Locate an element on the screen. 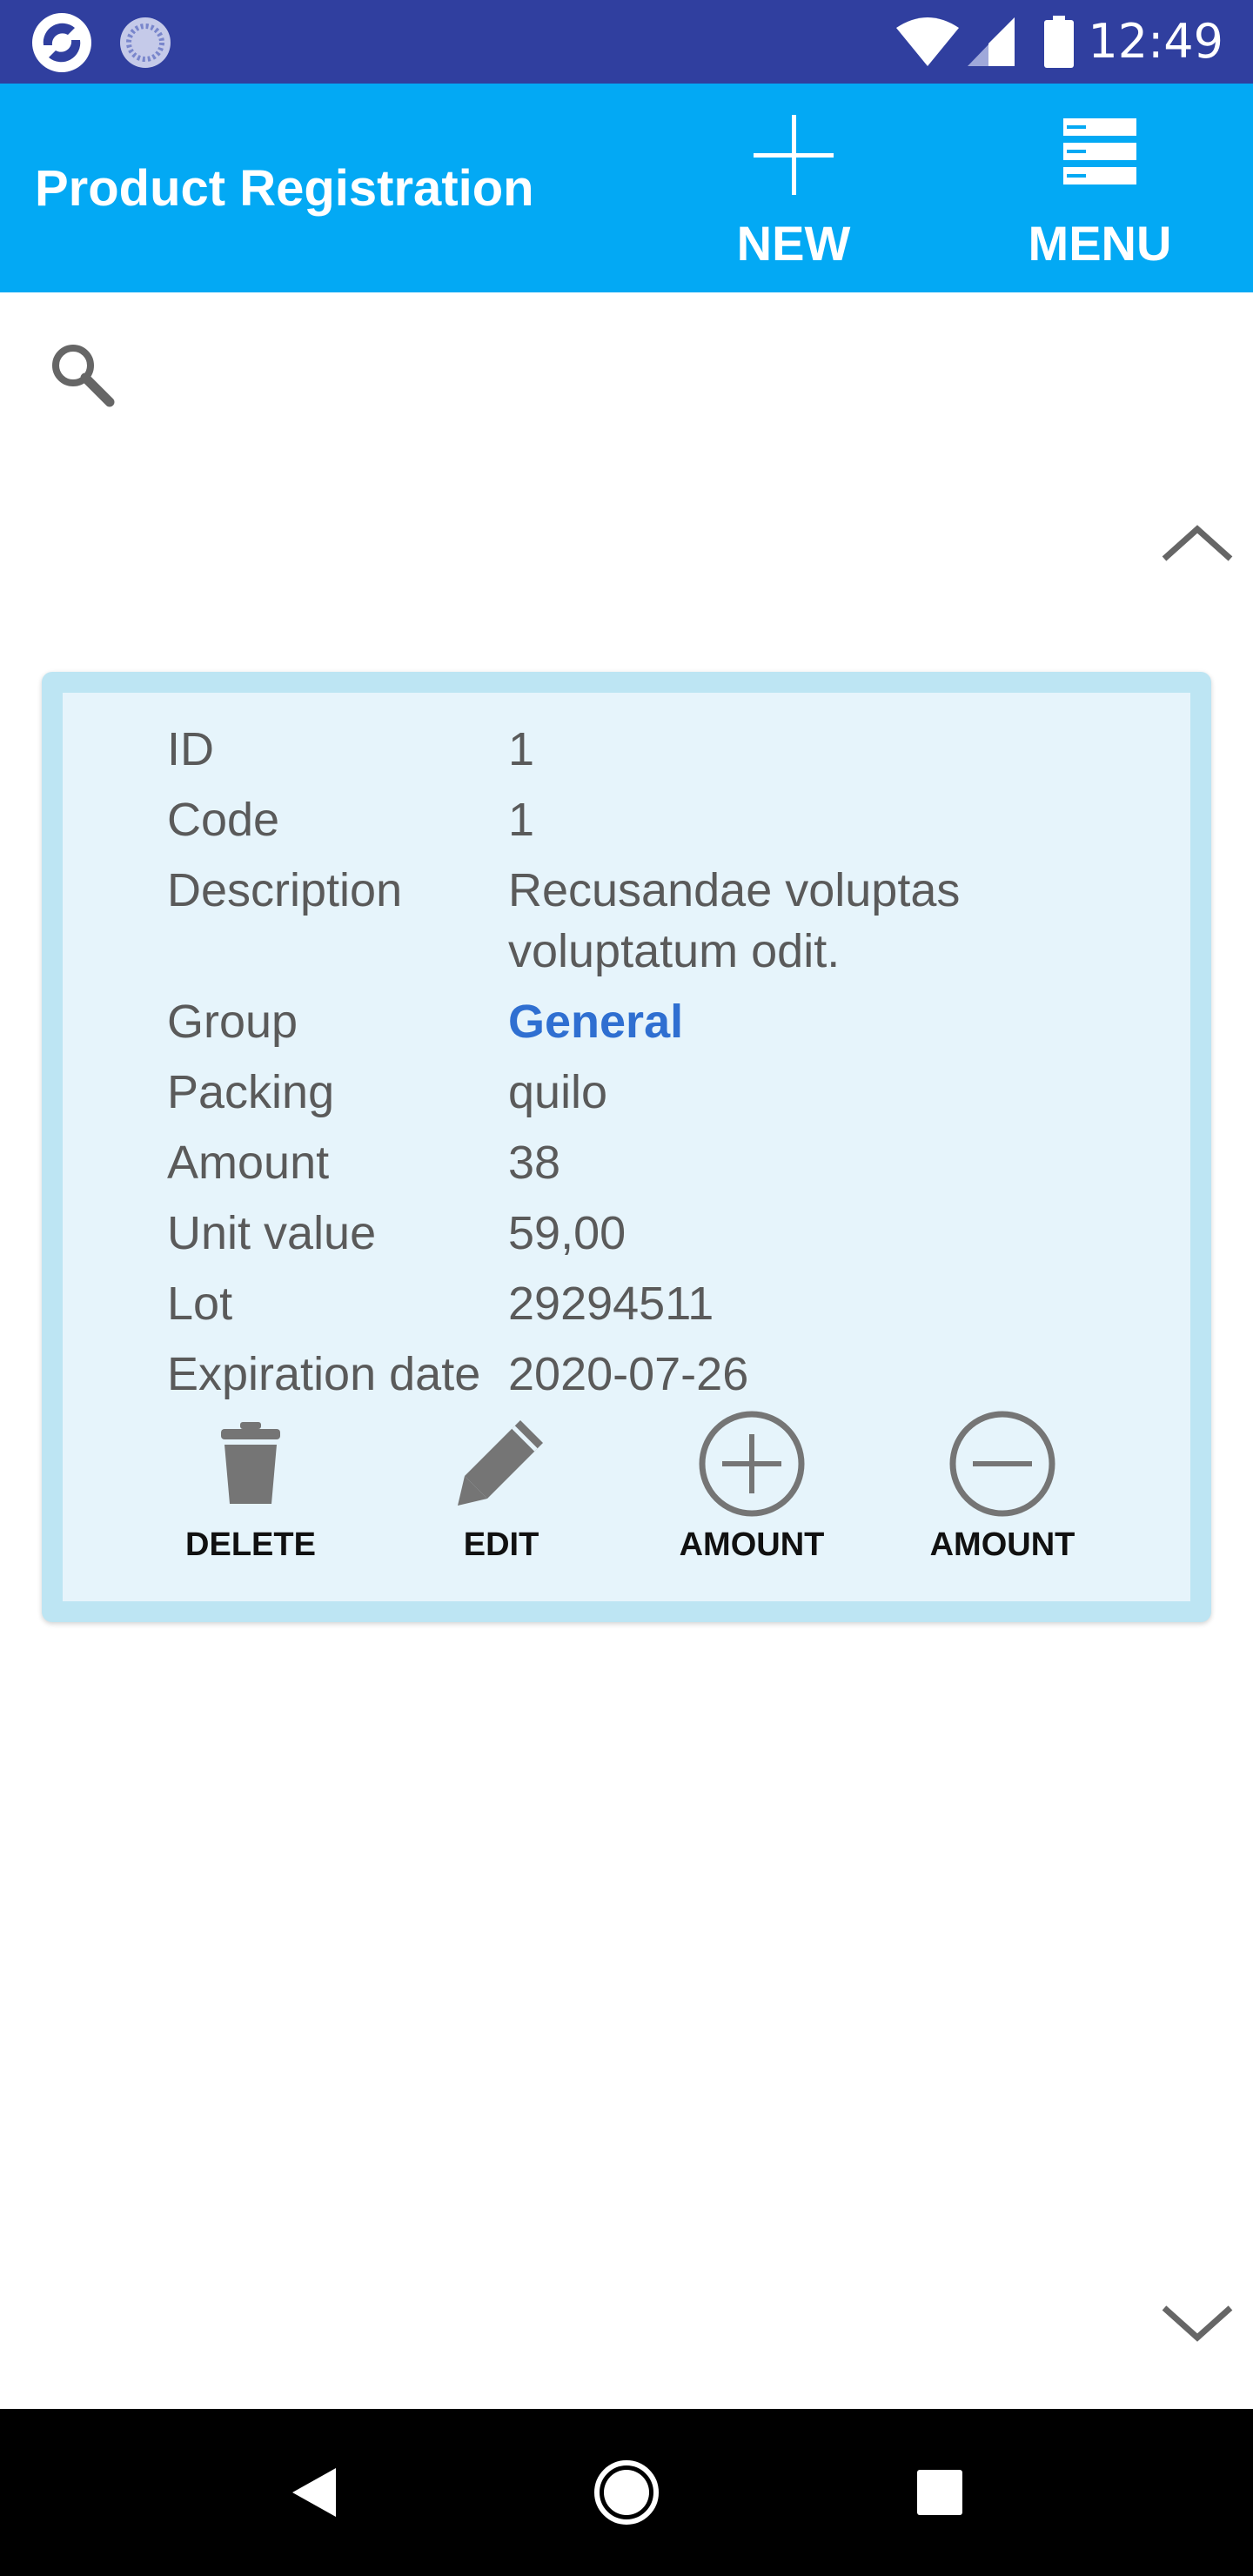 This screenshot has width=1253, height=2576. search-input is located at coordinates (654, 380).